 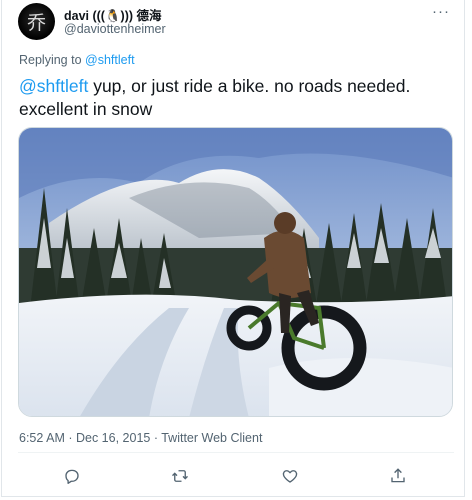 What do you see at coordinates (113, 438) in the screenshot?
I see `tweet-date: Dec 16, 2015` at bounding box center [113, 438].